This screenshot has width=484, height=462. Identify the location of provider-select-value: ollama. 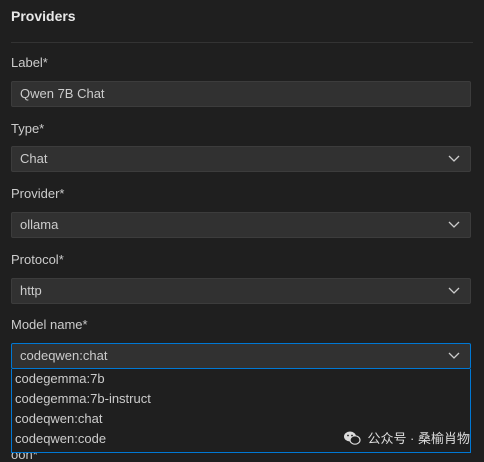
(39, 224).